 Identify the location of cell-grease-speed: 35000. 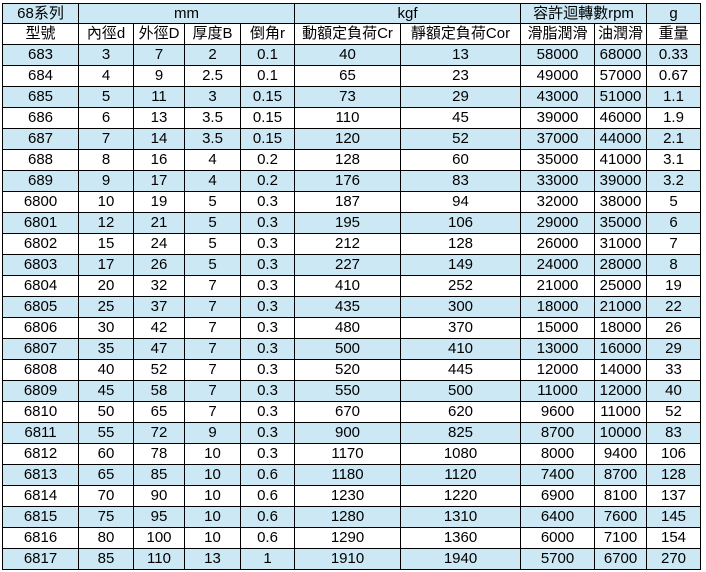
(557, 160).